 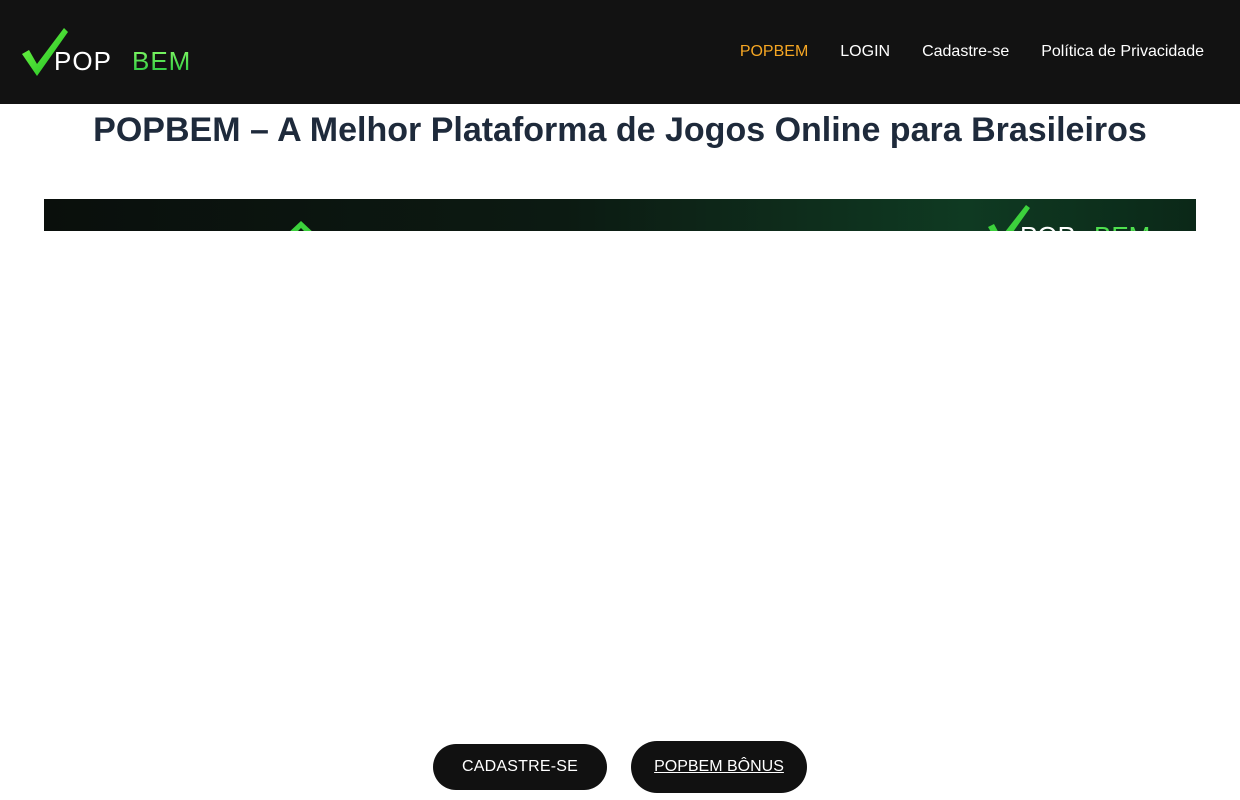 What do you see at coordinates (865, 52) in the screenshot?
I see `nav-item-login: LOGIN` at bounding box center [865, 52].